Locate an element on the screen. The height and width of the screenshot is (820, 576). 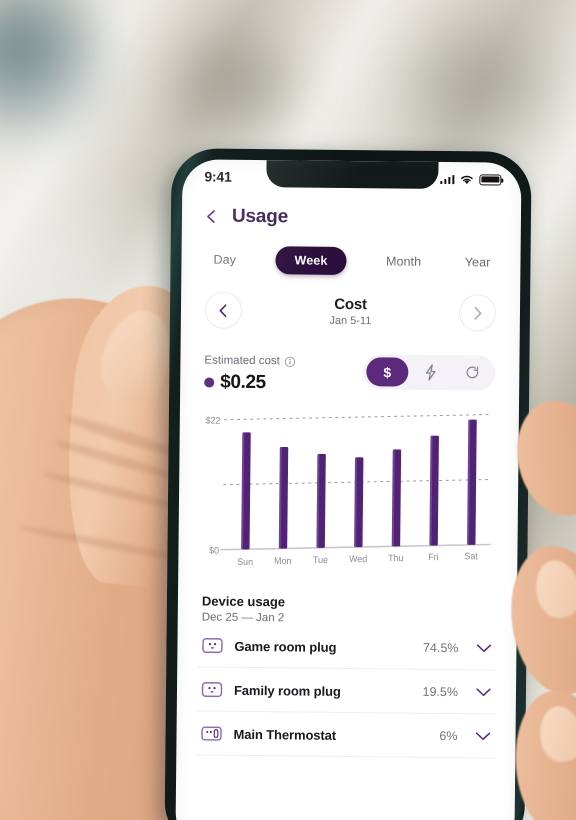
chevron-right-icon is located at coordinates (478, 313).